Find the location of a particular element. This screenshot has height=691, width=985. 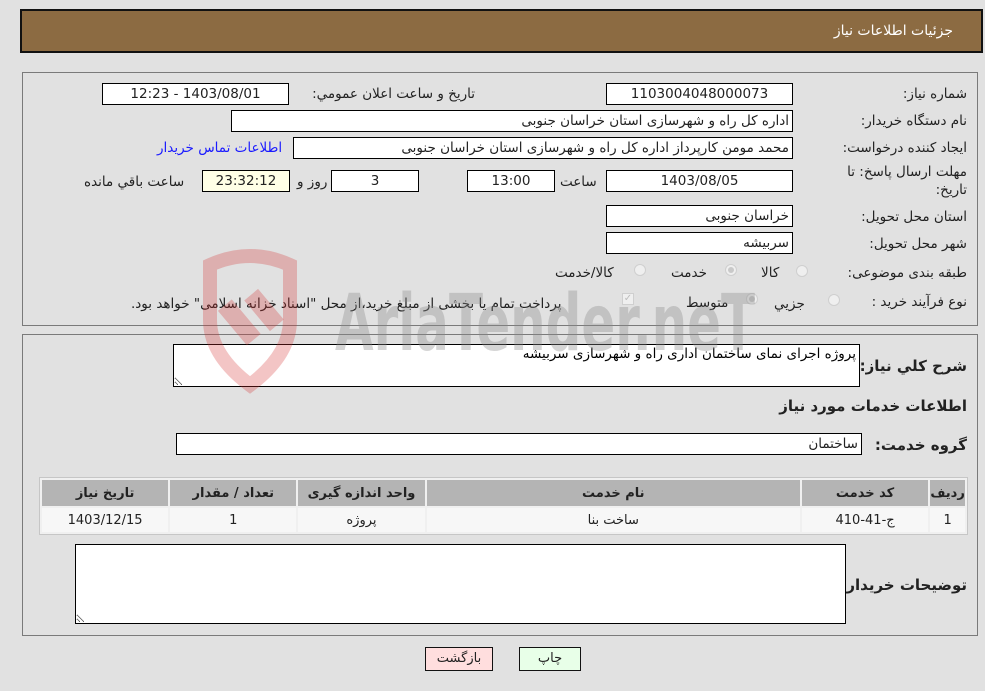

cell-quantity: 1 is located at coordinates (233, 520).